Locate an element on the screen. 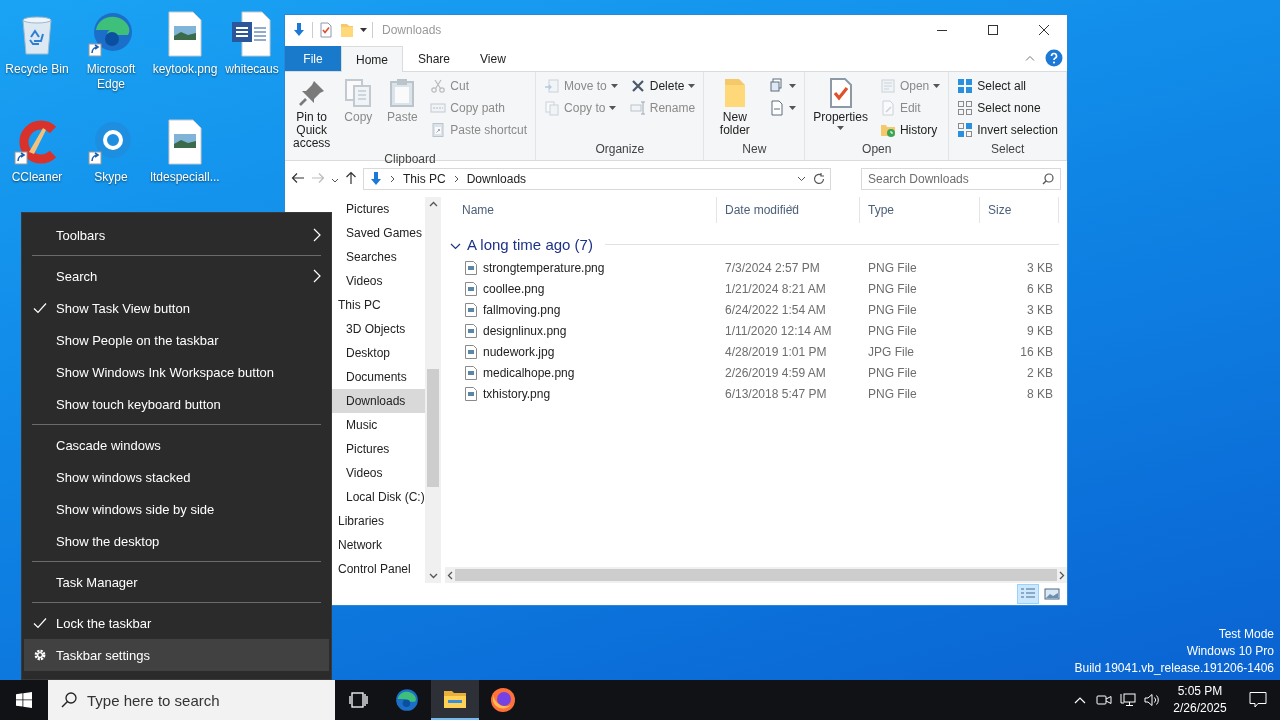 This screenshot has width=1280, height=720. window-title: Downloads is located at coordinates (412, 30).